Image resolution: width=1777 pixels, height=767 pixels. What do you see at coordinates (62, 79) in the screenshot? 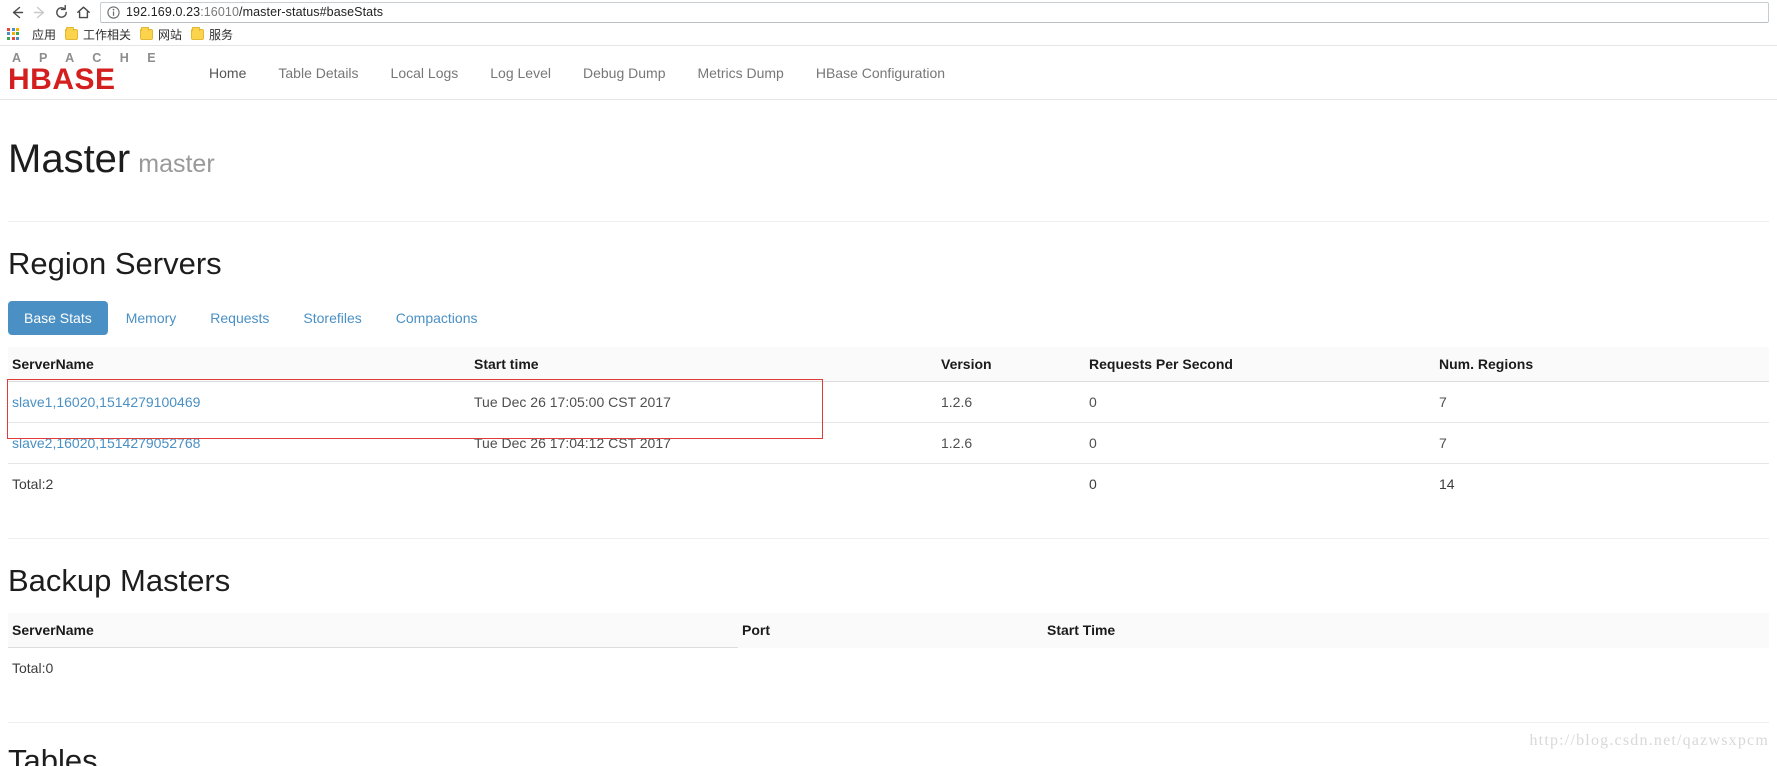
I see `logo-hbase-text: HBASE` at bounding box center [62, 79].